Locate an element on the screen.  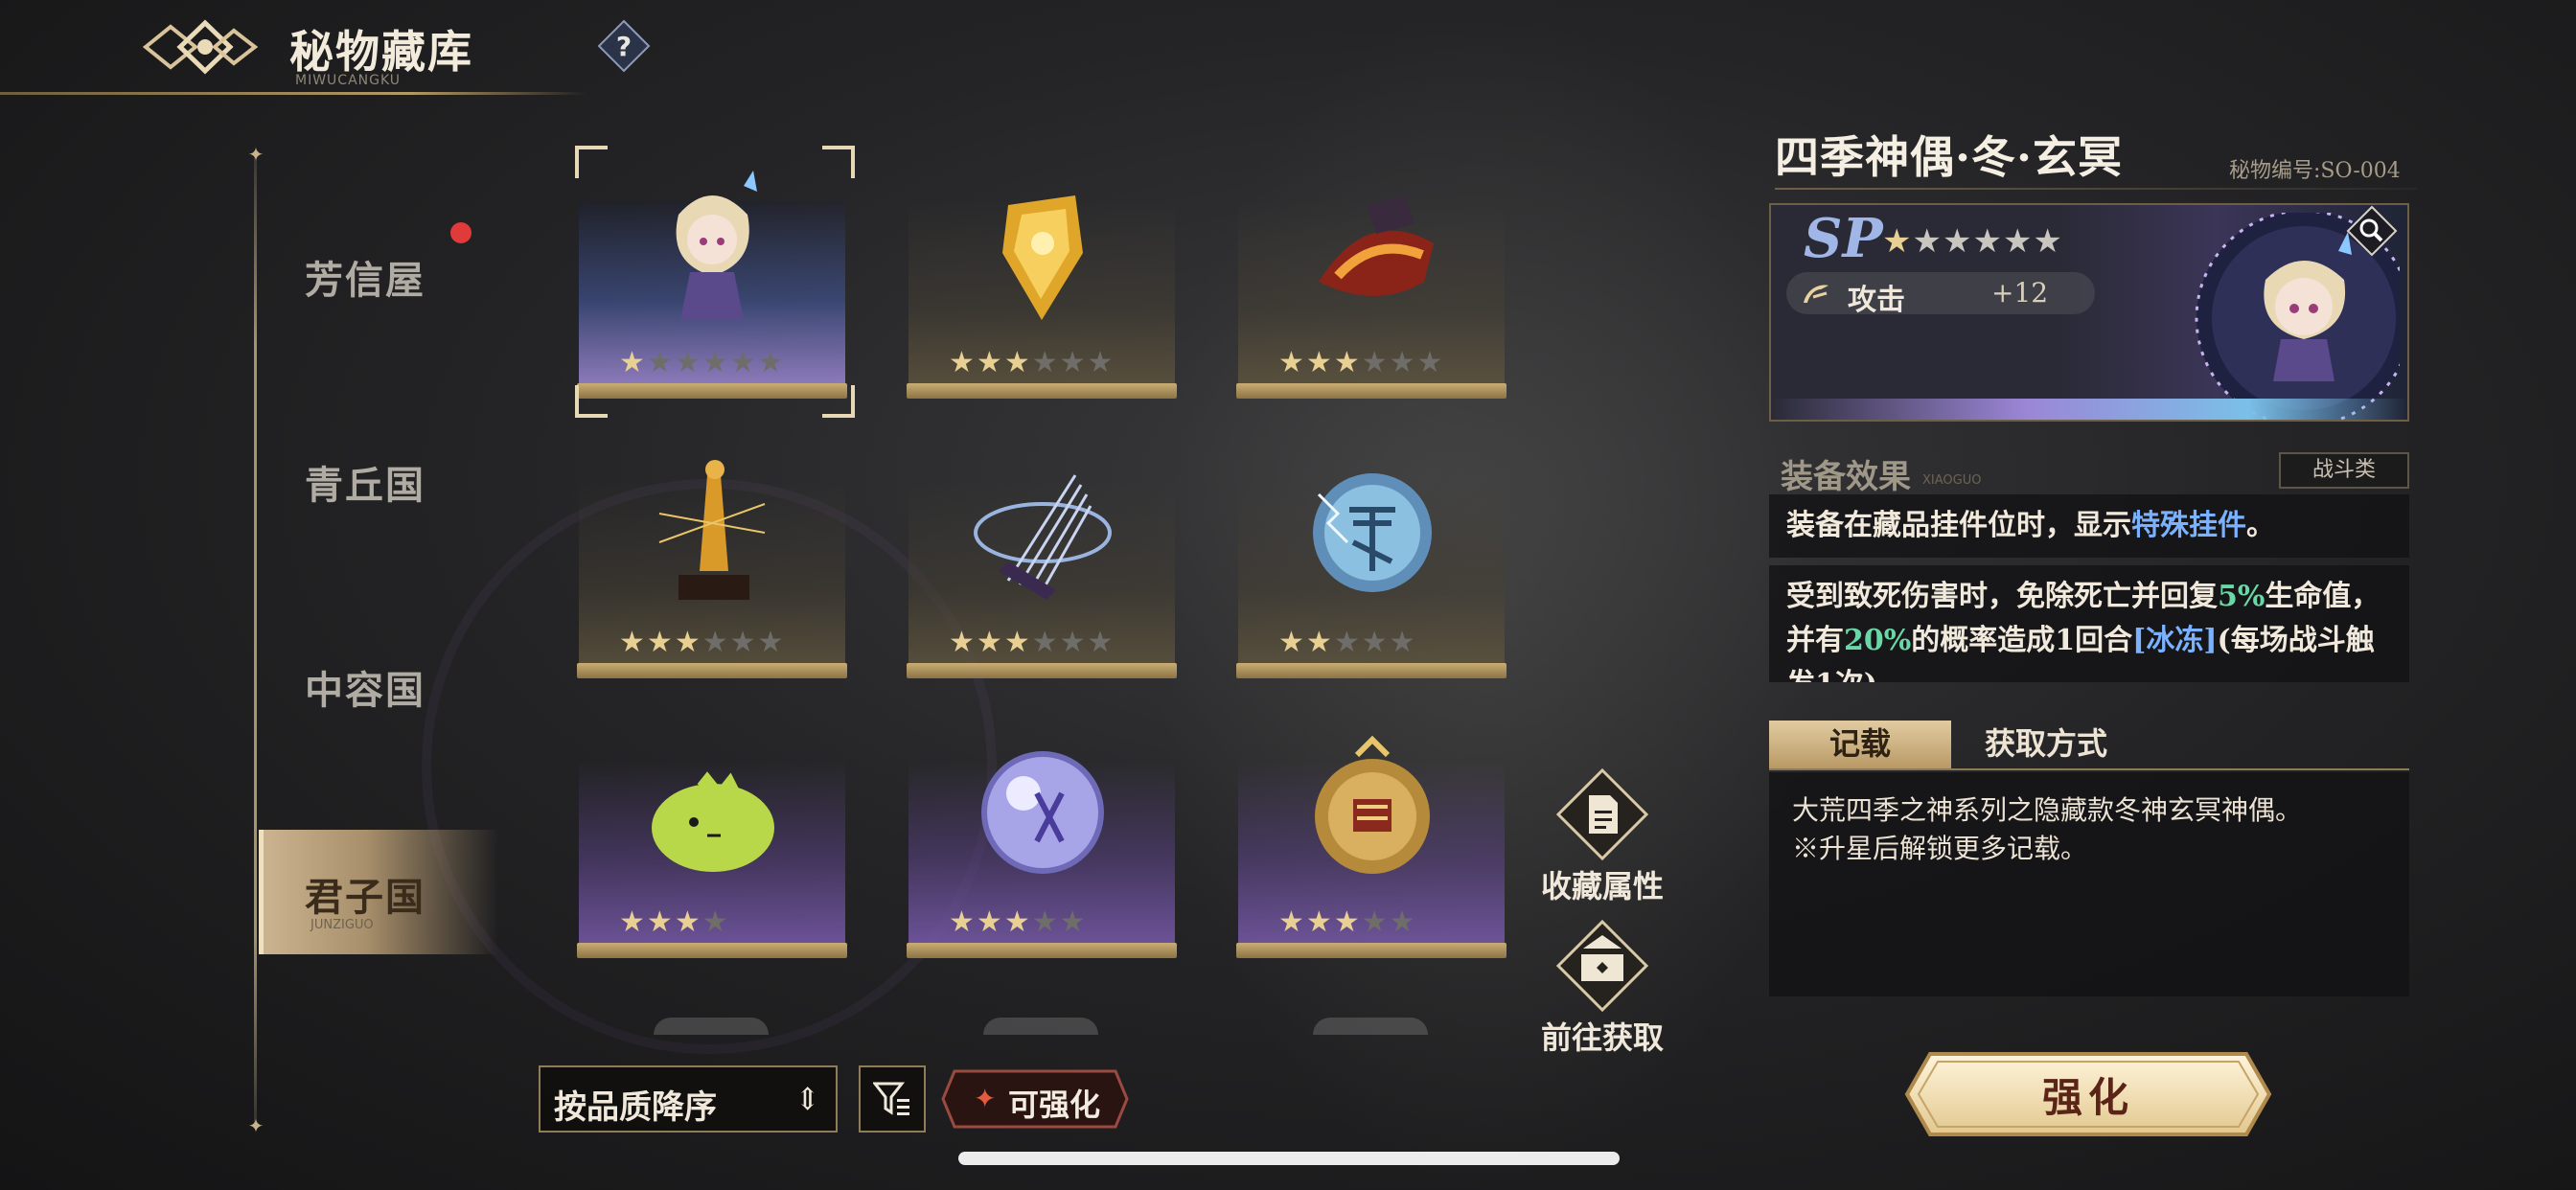
effect-box-1: 装备在藏品挂件位时，显示特殊挂件。 is located at coordinates (2089, 526).